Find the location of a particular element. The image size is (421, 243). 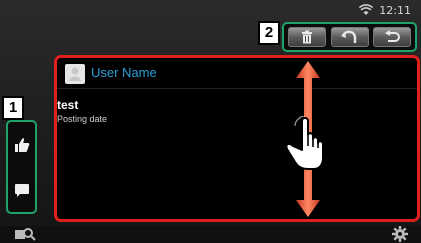

bottom-bar is located at coordinates (210, 234).